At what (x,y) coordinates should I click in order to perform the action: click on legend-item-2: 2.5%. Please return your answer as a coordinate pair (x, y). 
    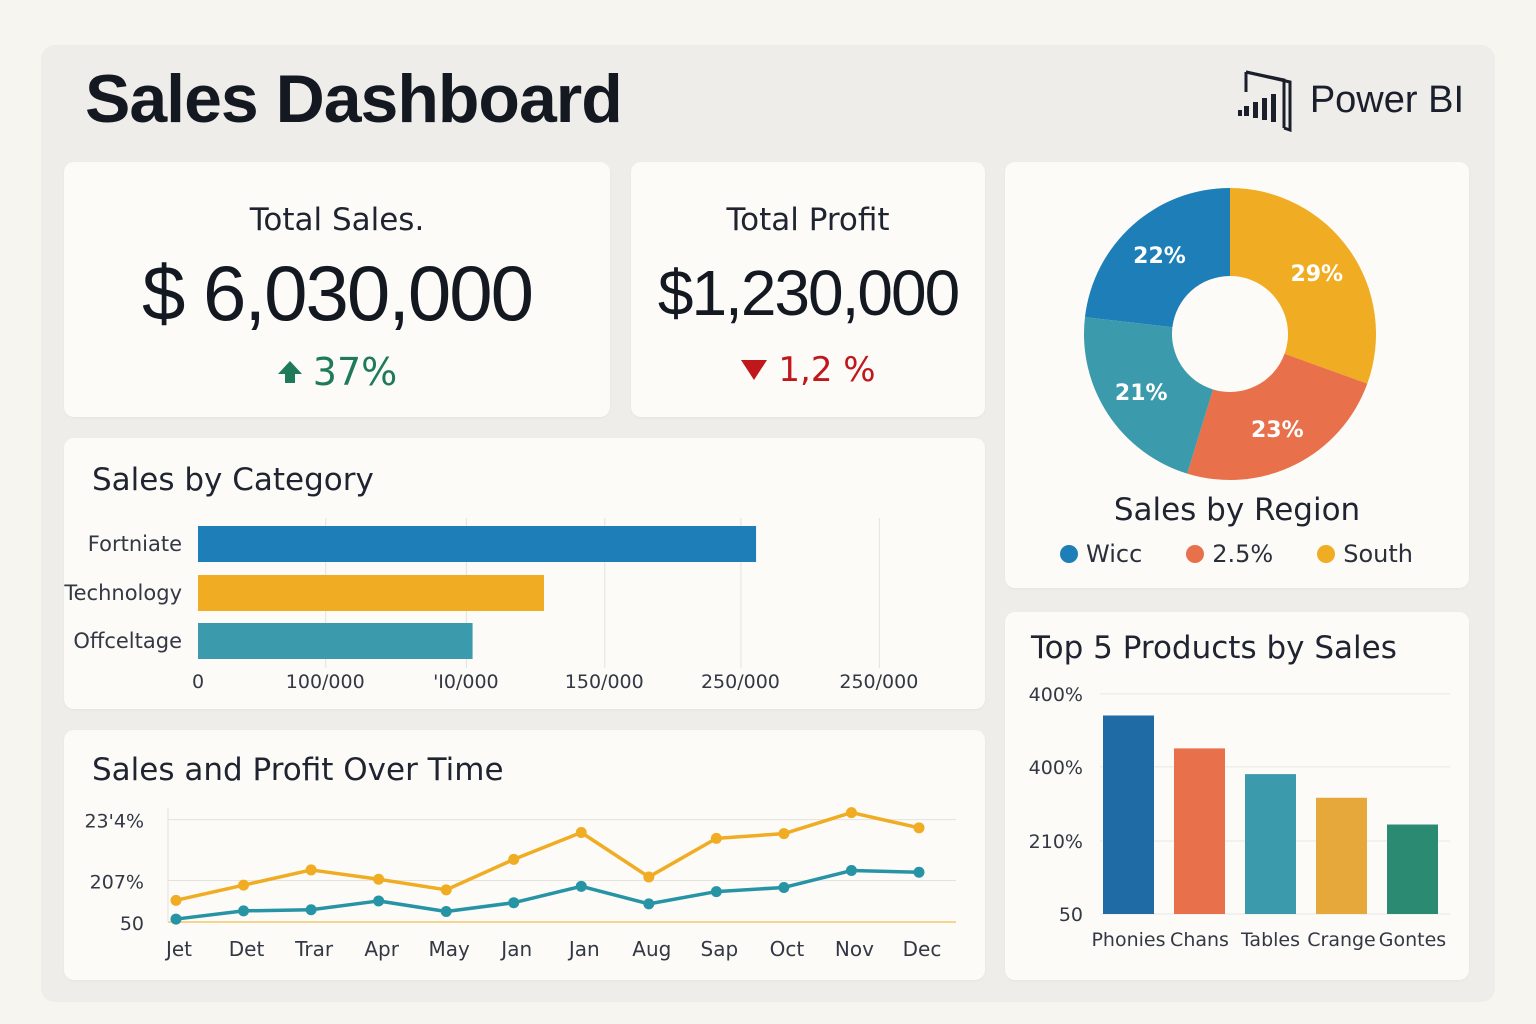
    Looking at the image, I should click on (1229, 554).